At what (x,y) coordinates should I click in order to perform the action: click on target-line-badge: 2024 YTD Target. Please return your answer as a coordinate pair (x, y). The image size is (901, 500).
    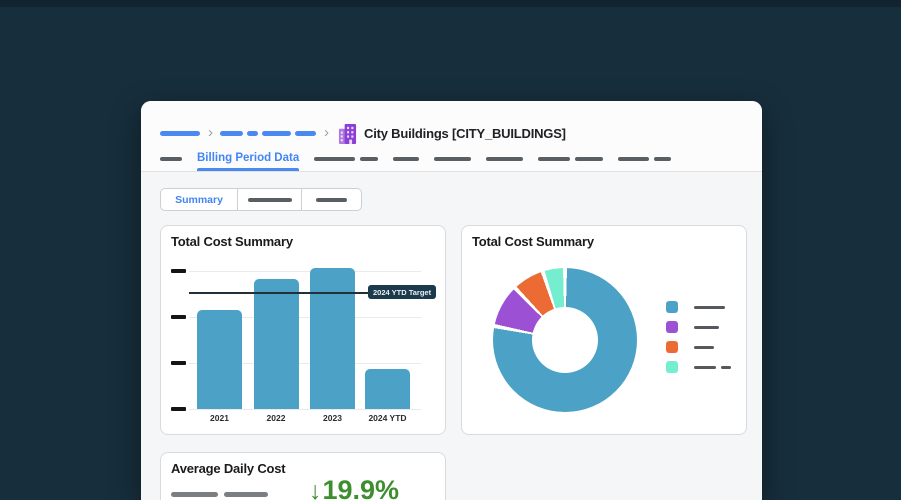
    Looking at the image, I should click on (402, 292).